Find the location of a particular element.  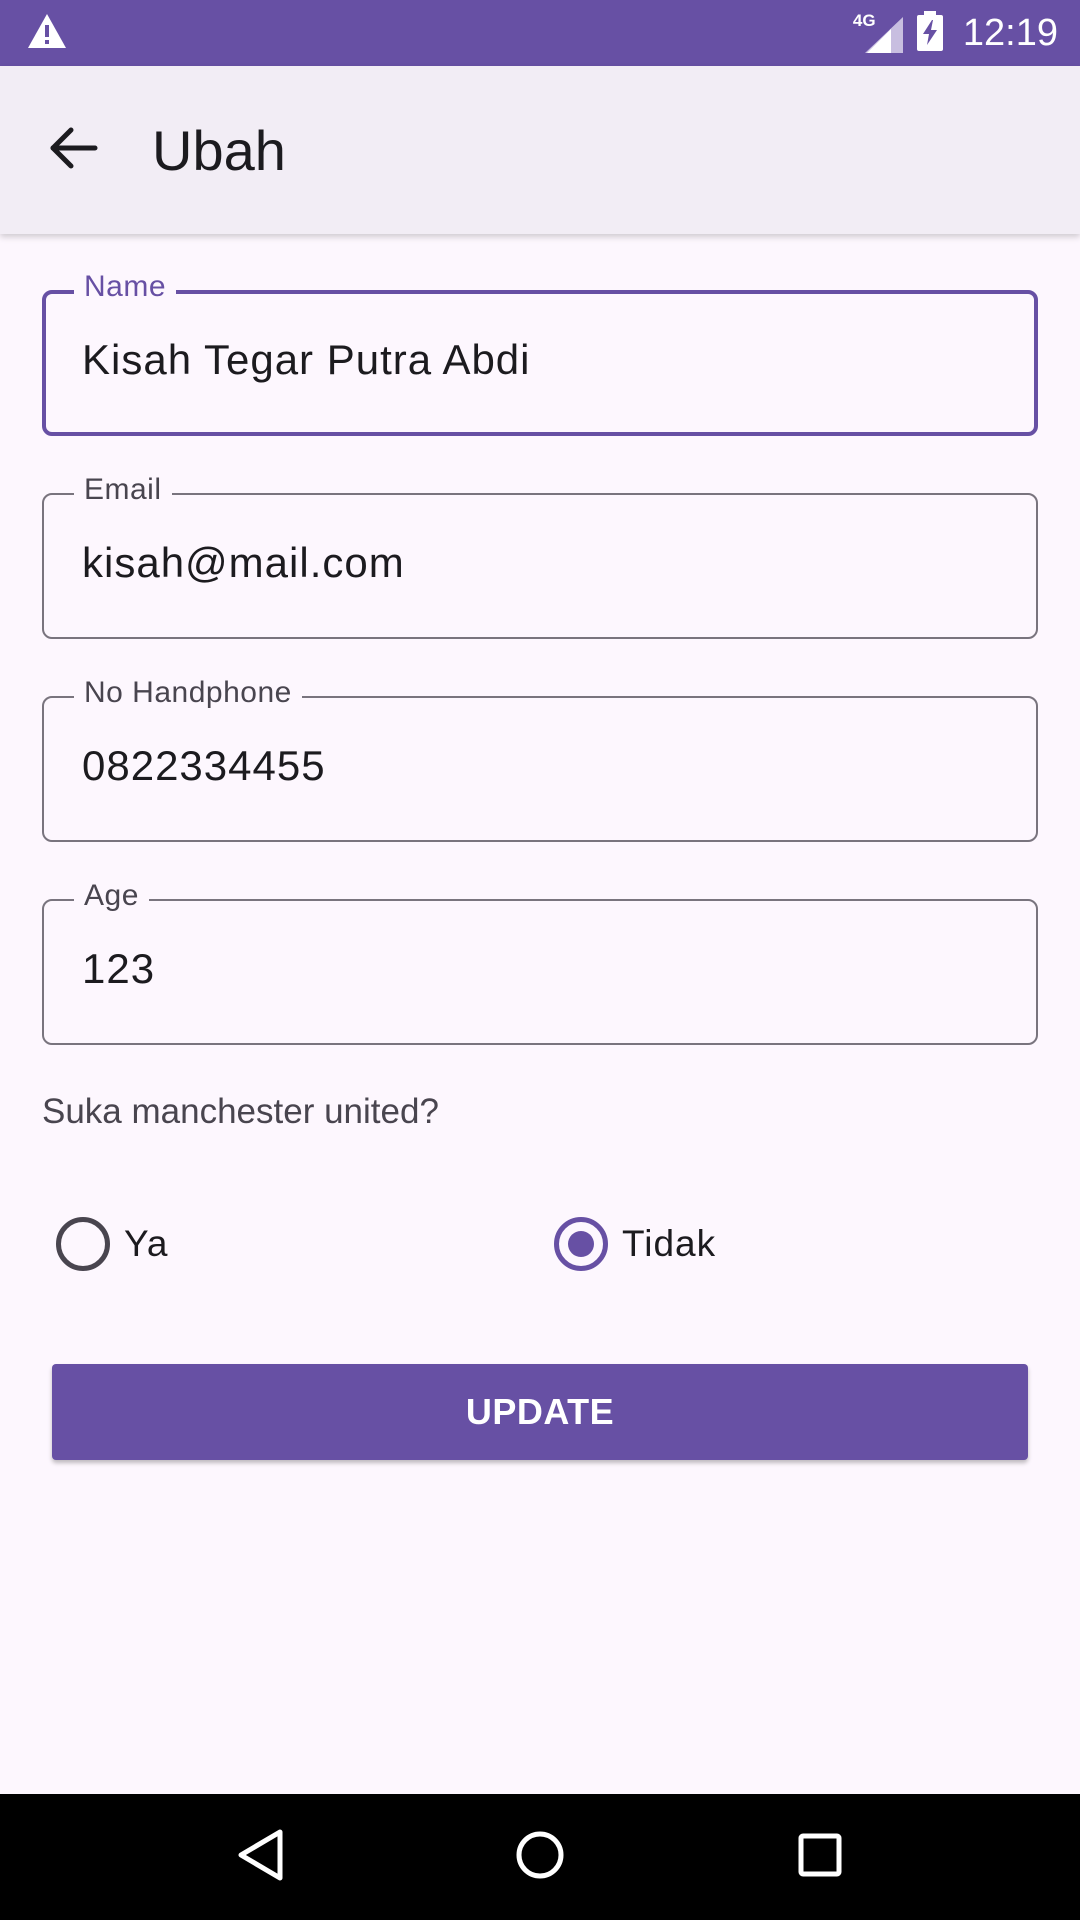

question-label: Suka manchester united? is located at coordinates (240, 1111).